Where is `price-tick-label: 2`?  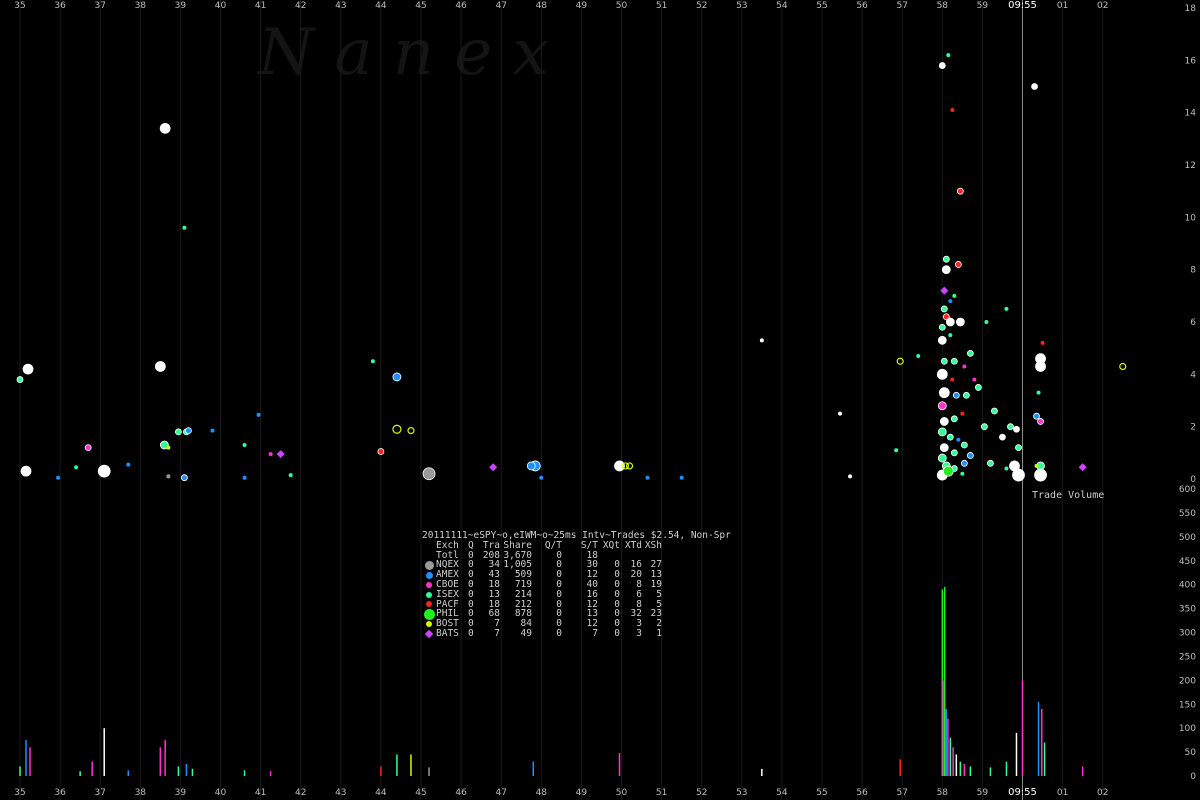
price-tick-label: 2 is located at coordinates (1193, 428).